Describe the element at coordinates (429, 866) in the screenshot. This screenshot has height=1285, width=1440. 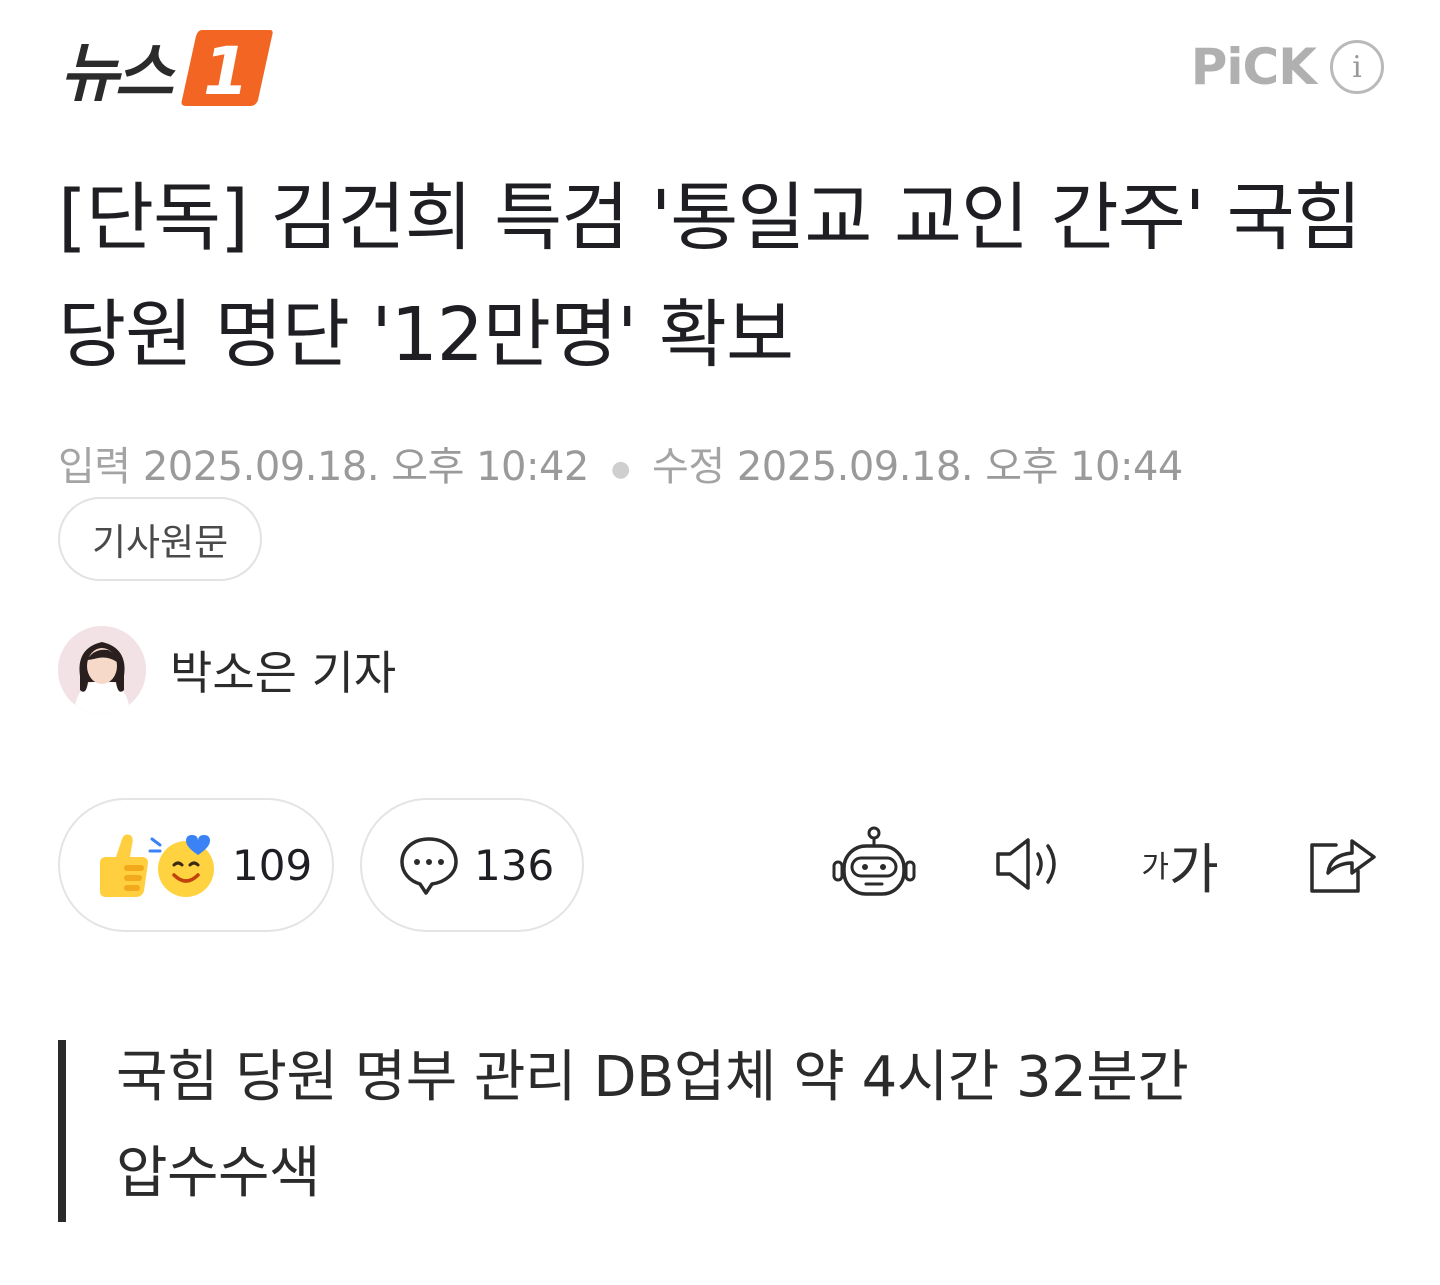
I see `comment-bubble-icon` at that location.